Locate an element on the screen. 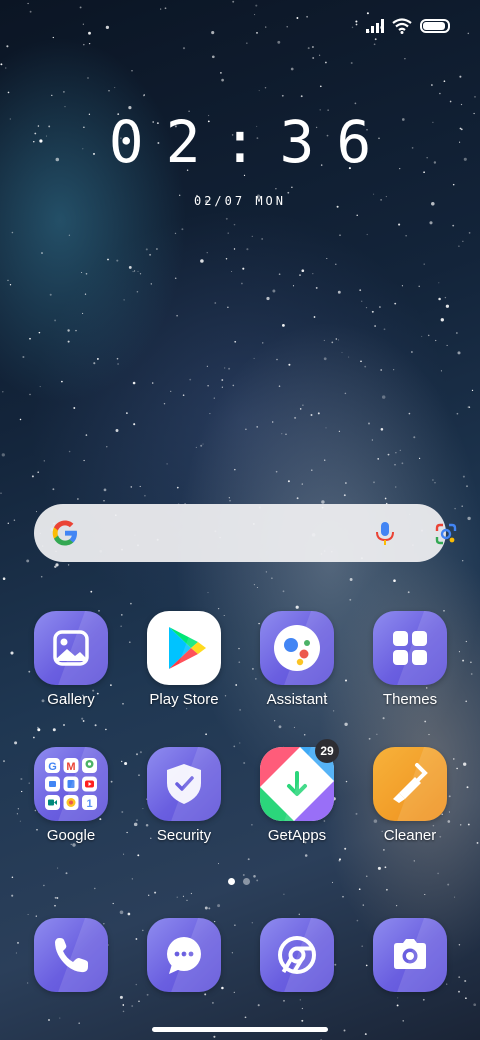 This screenshot has height=1040, width=480. home-gesture-bar is located at coordinates (240, 1029).